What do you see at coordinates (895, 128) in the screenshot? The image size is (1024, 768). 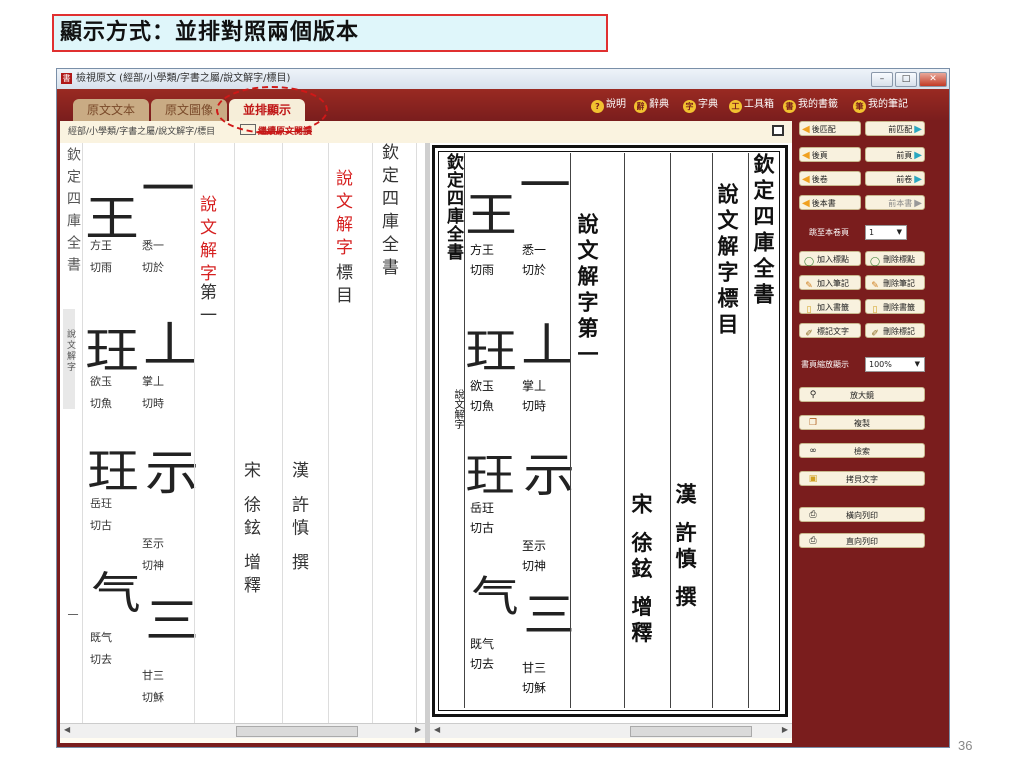 I see `prev-match-button: 前匹配 ▶` at bounding box center [895, 128].